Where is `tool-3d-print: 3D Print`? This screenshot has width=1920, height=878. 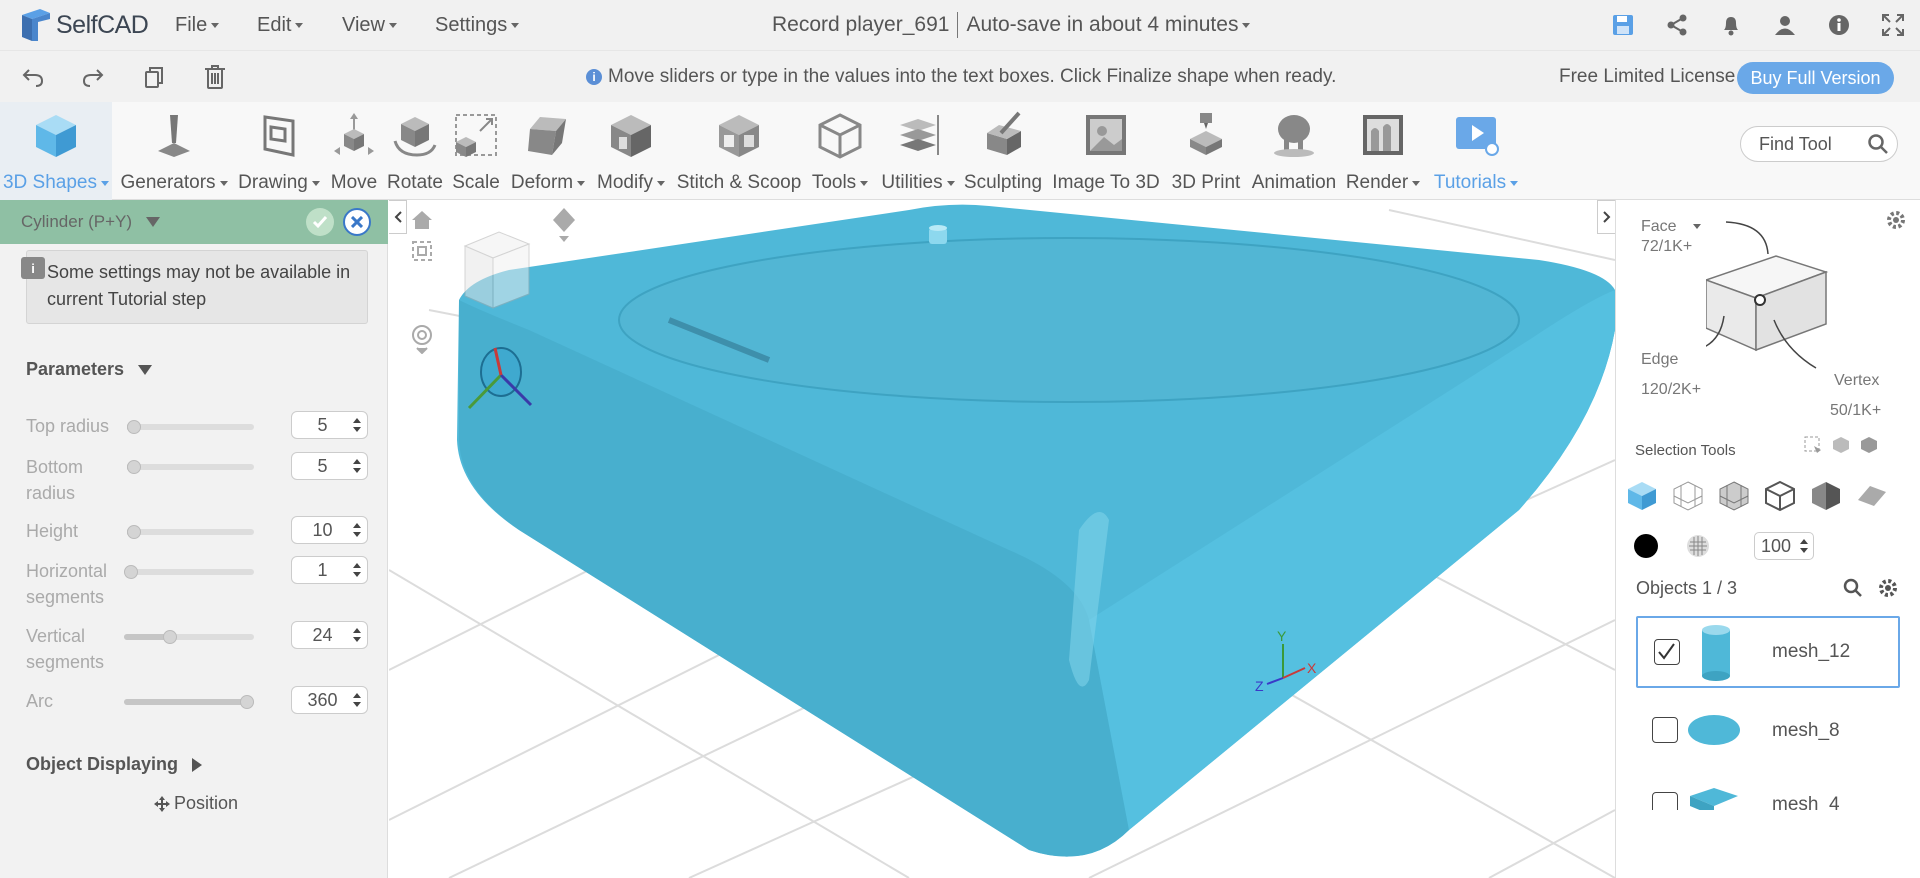
tool-3d-print: 3D Print is located at coordinates (1206, 151).